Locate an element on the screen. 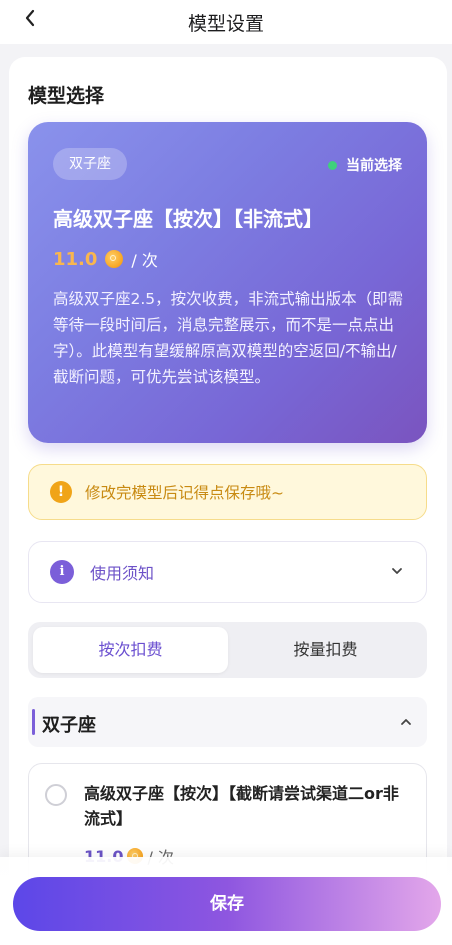  current-selection-indicator: 当前选择 is located at coordinates (365, 165).